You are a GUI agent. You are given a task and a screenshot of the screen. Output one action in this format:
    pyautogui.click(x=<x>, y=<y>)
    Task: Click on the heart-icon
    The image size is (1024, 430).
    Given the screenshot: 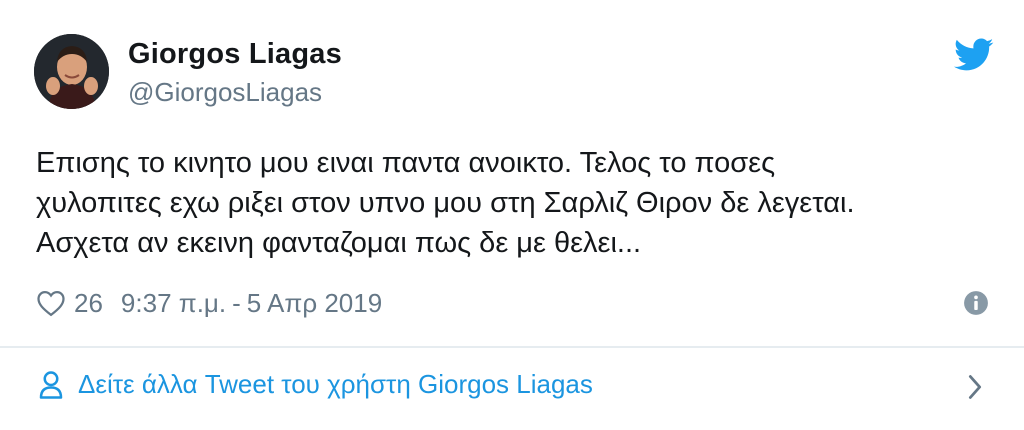 What is the action you would take?
    pyautogui.click(x=51, y=303)
    